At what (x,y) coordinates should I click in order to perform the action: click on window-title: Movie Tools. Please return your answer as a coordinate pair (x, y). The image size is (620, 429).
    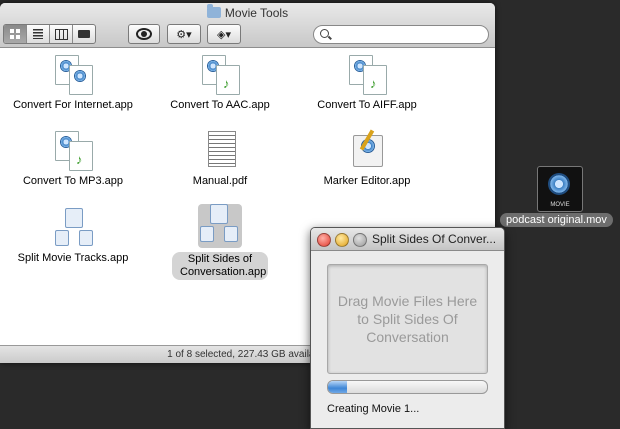
    Looking at the image, I should click on (247, 12).